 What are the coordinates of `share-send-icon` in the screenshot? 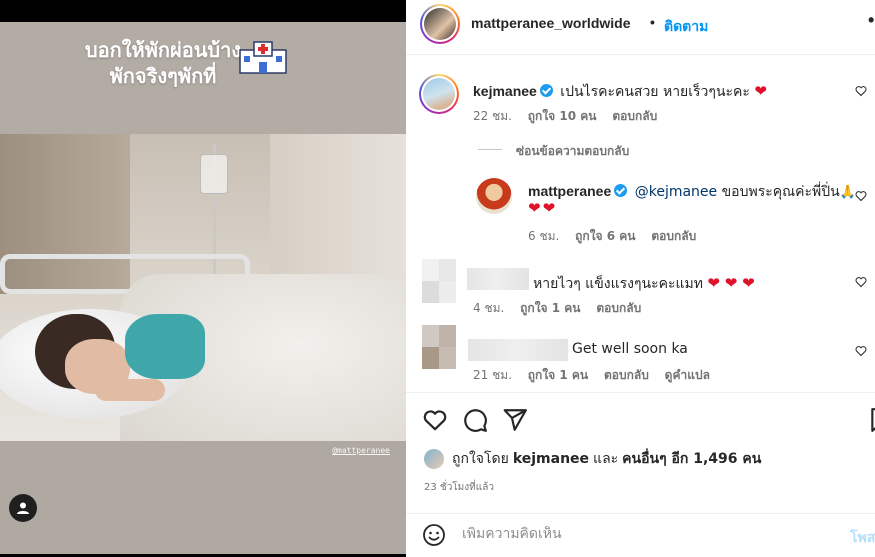 It's located at (515, 420).